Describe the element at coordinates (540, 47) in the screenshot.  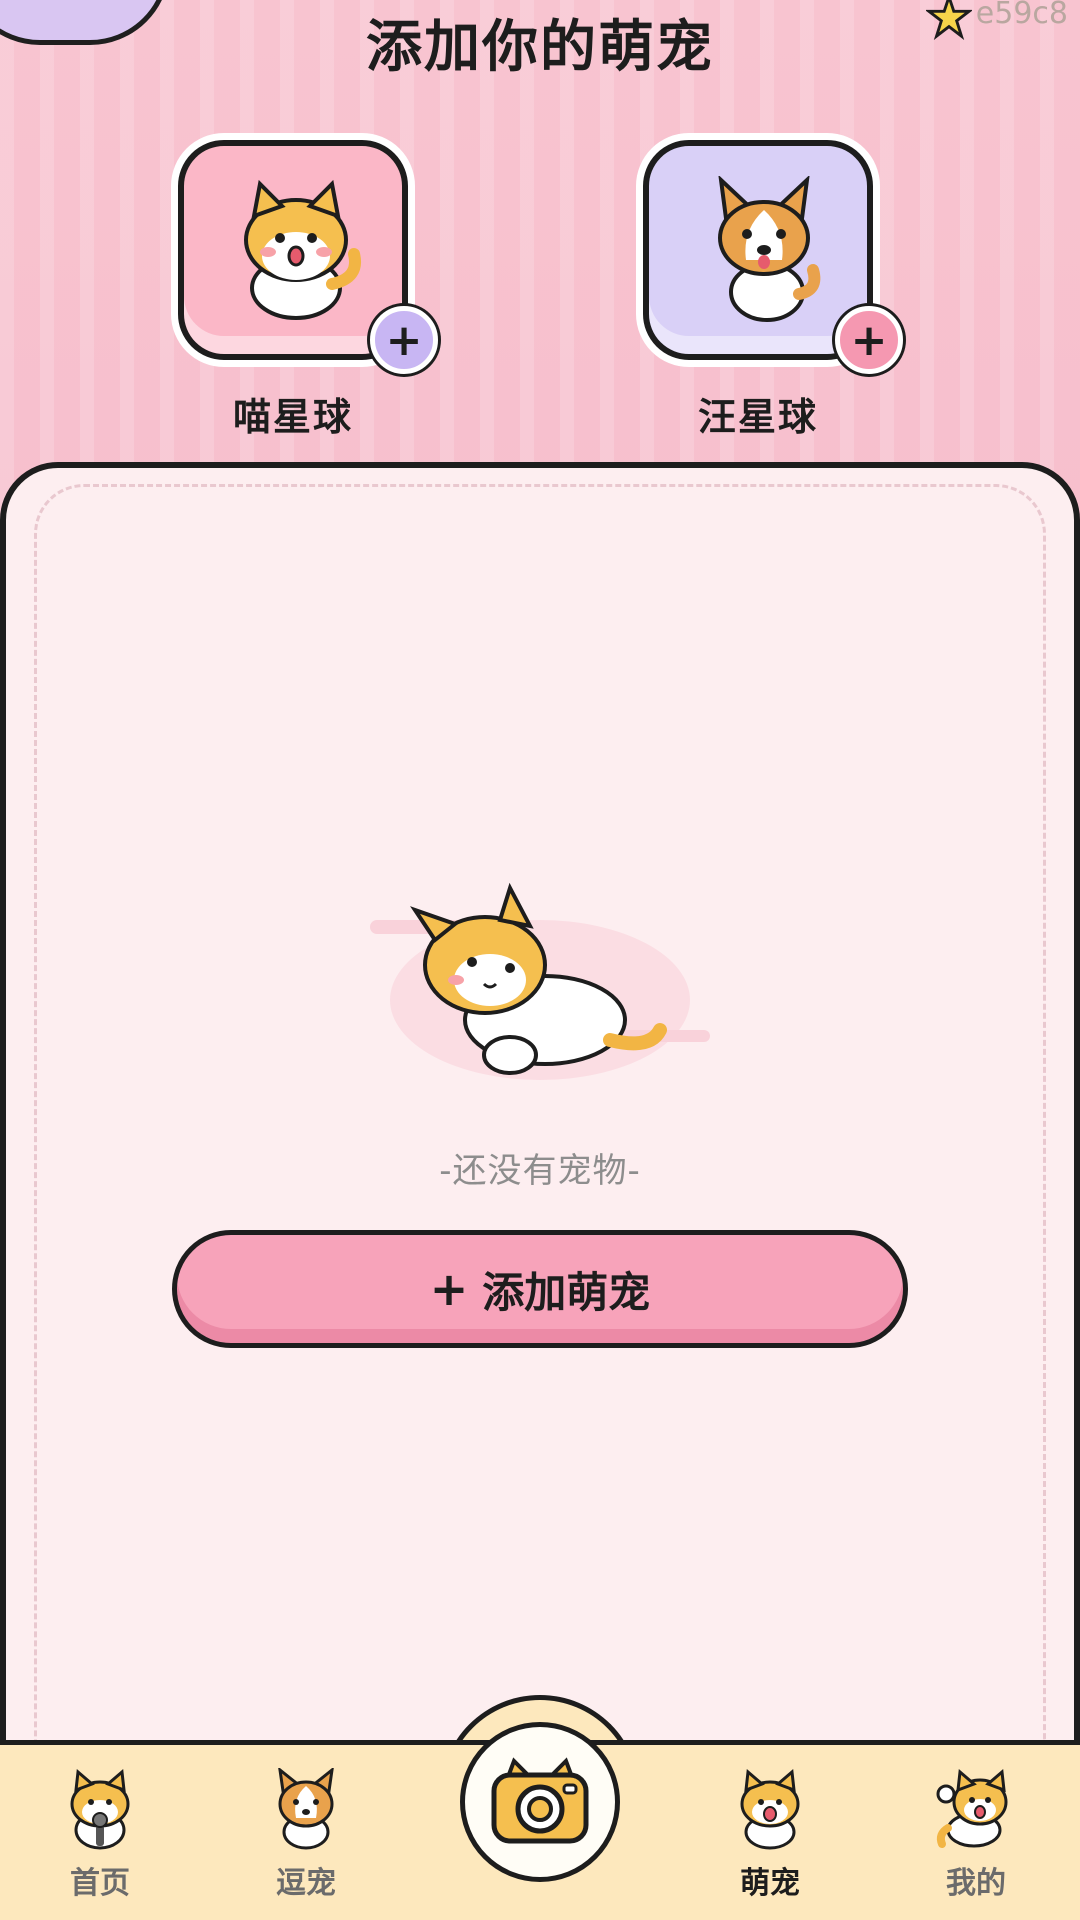
I see `page-title: 添加你的萌宠` at that location.